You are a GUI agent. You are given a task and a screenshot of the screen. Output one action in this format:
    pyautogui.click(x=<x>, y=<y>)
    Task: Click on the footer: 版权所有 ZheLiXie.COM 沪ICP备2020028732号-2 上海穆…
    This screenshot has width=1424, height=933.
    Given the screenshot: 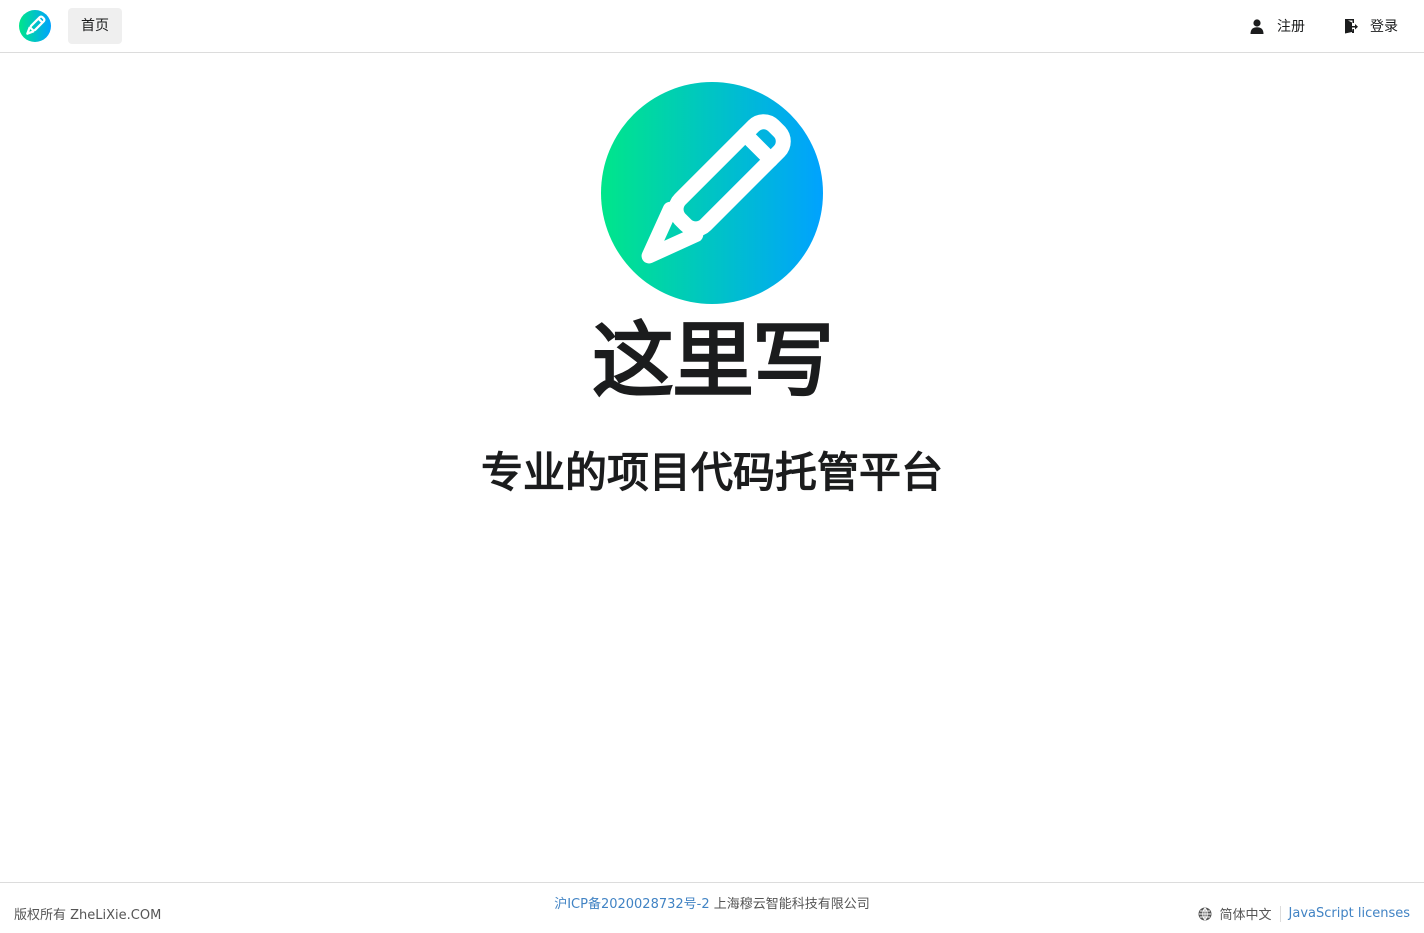 What is the action you would take?
    pyautogui.click(x=712, y=907)
    